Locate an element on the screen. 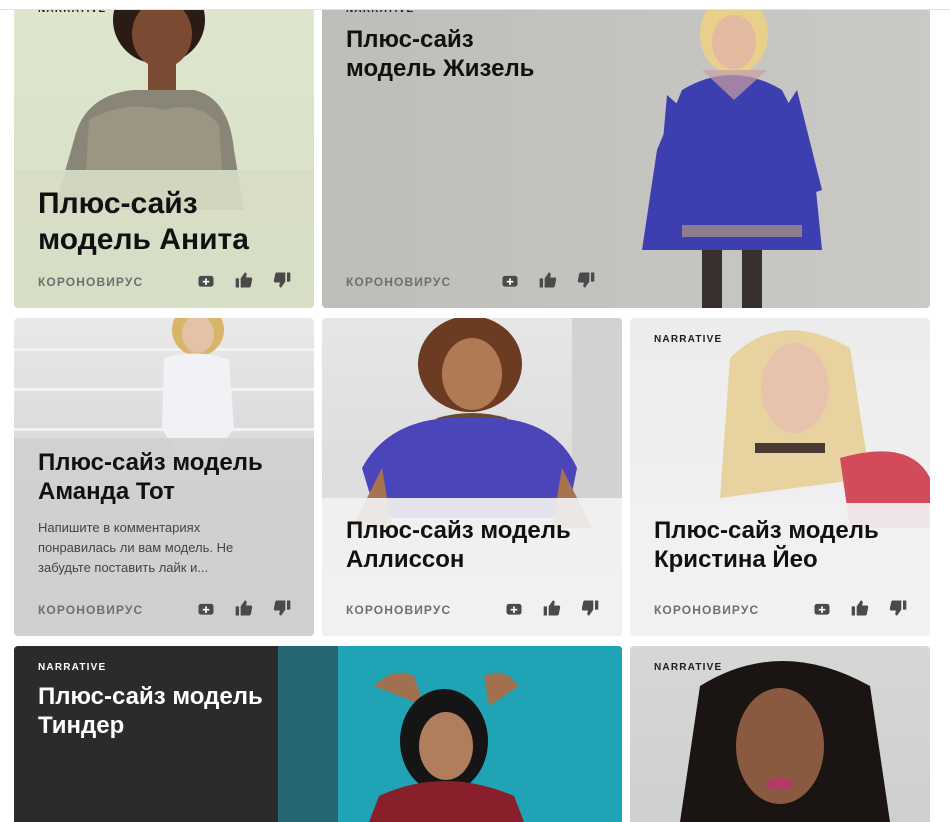 The height and width of the screenshot is (822, 950). model-photo-allisson is located at coordinates (472, 477).